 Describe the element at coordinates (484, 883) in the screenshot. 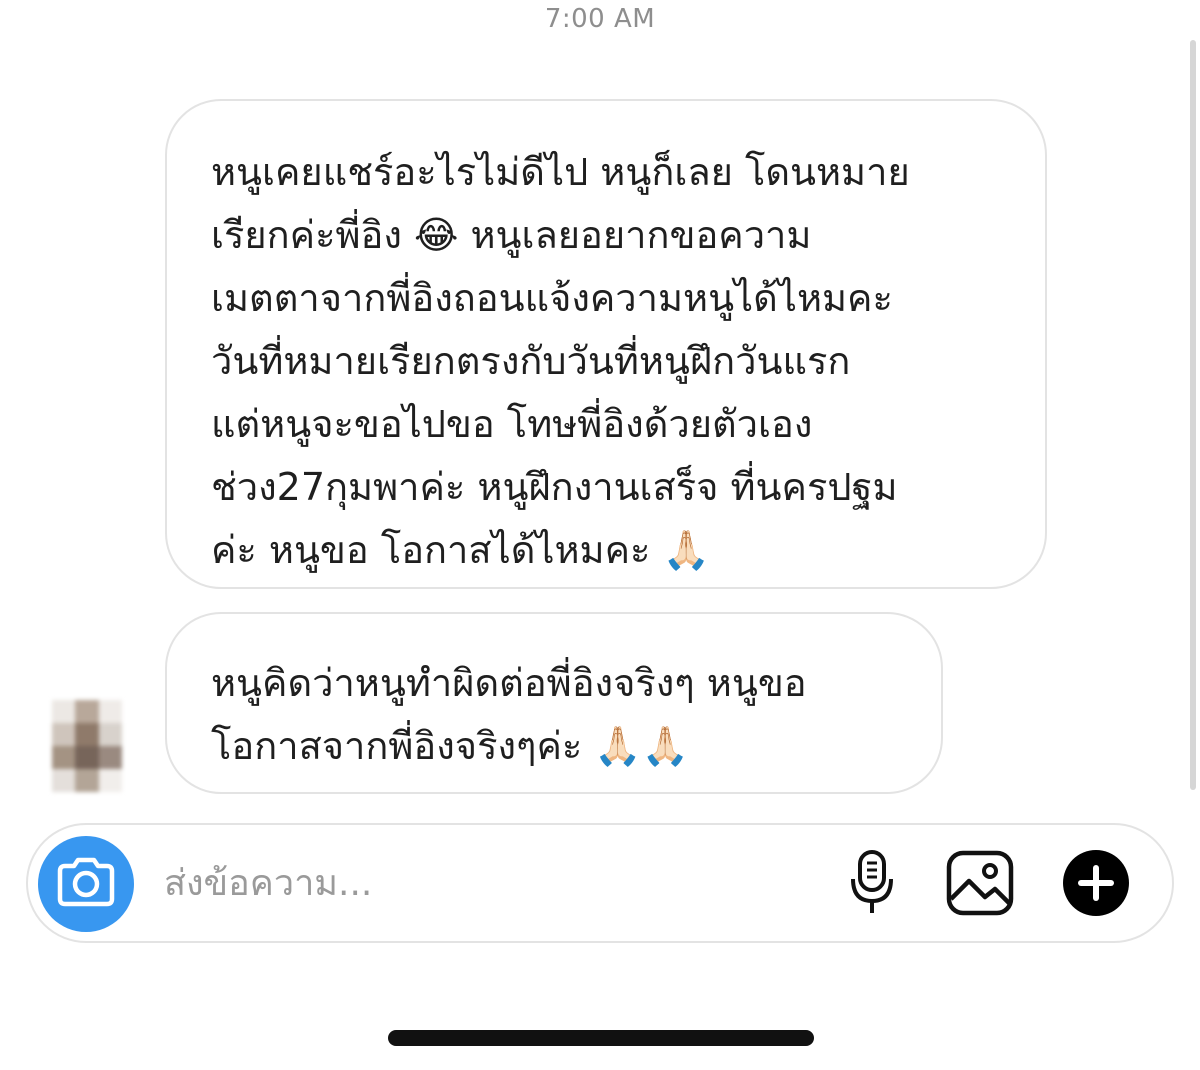

I see `message-input` at that location.